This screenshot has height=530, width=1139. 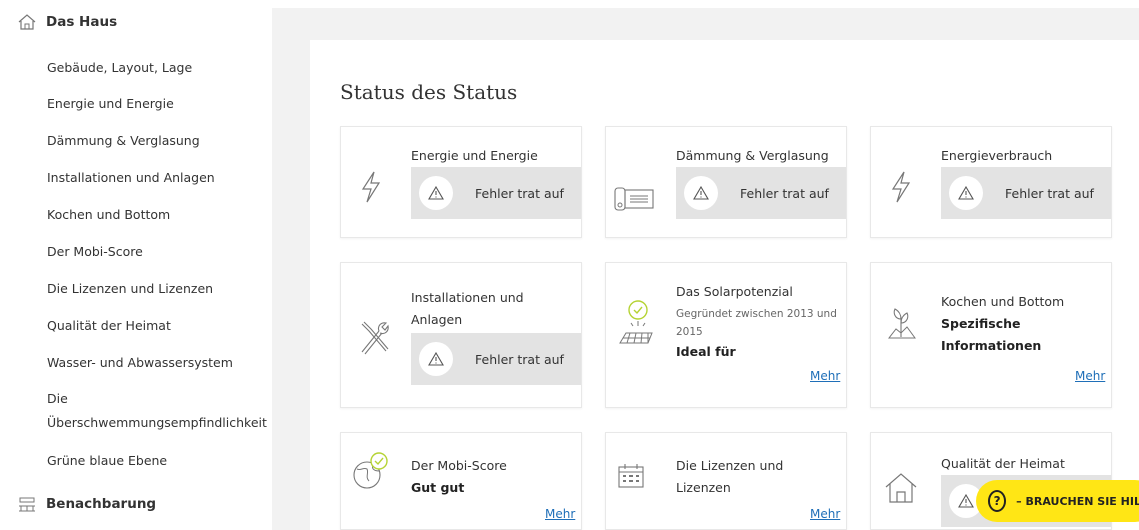 What do you see at coordinates (784, 193) in the screenshot?
I see `card-insulation-error-text: Fehler trat auf` at bounding box center [784, 193].